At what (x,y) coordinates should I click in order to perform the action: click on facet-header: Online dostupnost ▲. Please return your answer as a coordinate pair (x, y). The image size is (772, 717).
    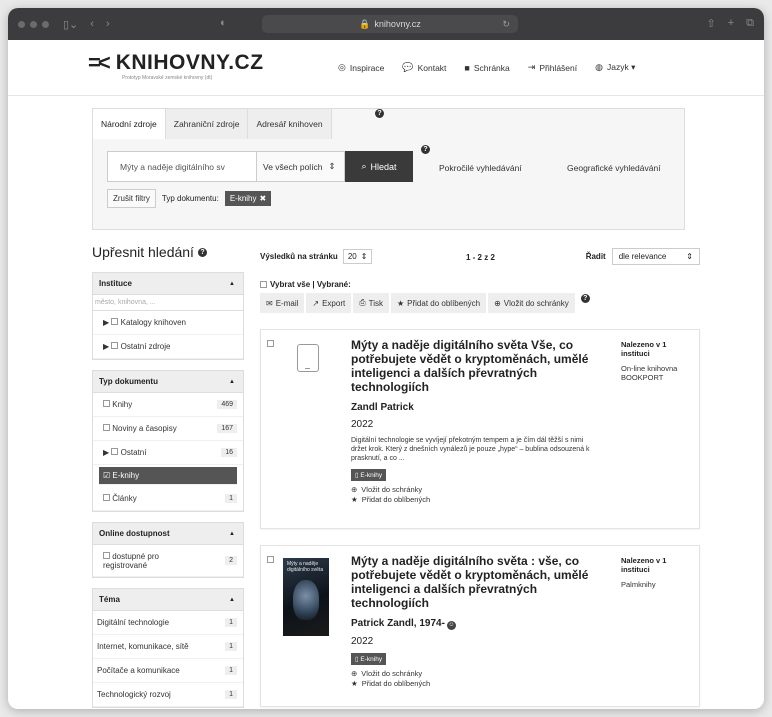
    Looking at the image, I should click on (168, 534).